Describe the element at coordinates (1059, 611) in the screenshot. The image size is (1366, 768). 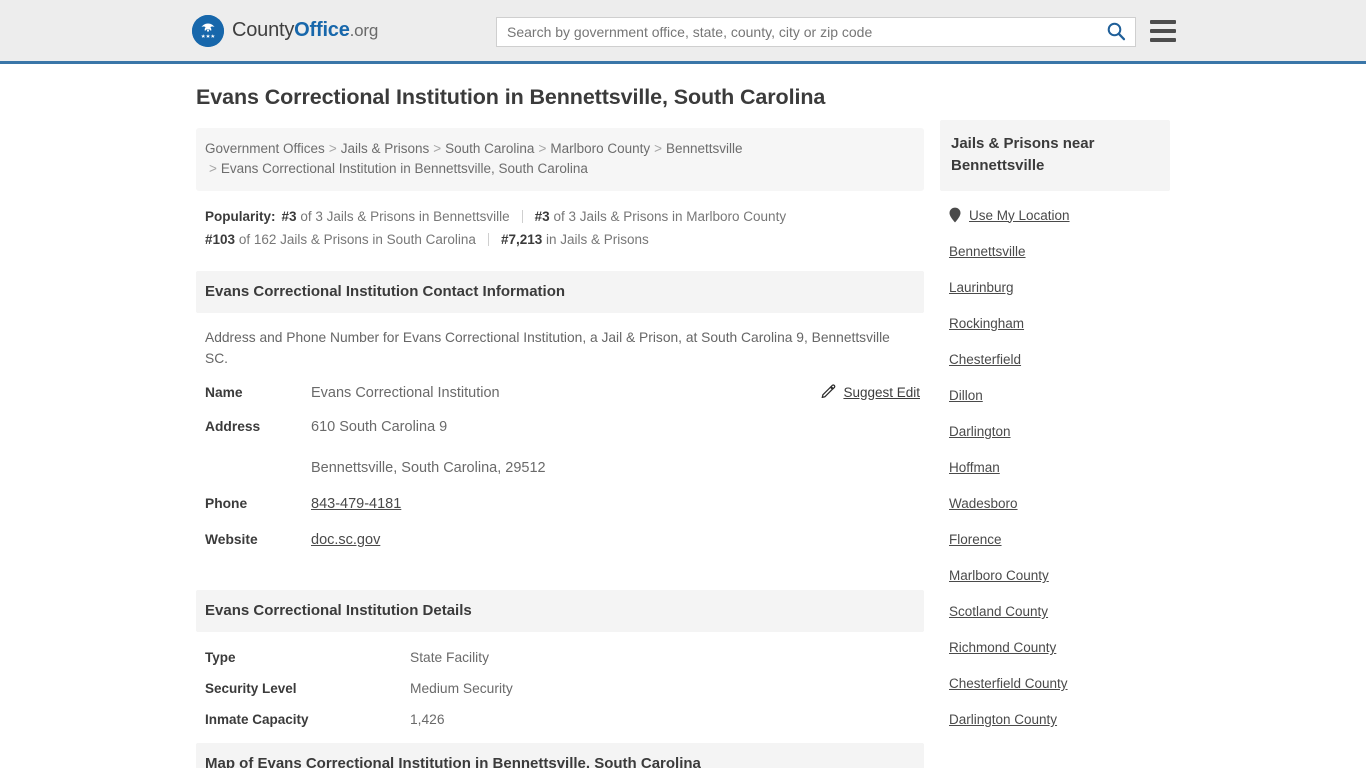
I see `sidebar-item-scotland-county: Scotland County` at that location.